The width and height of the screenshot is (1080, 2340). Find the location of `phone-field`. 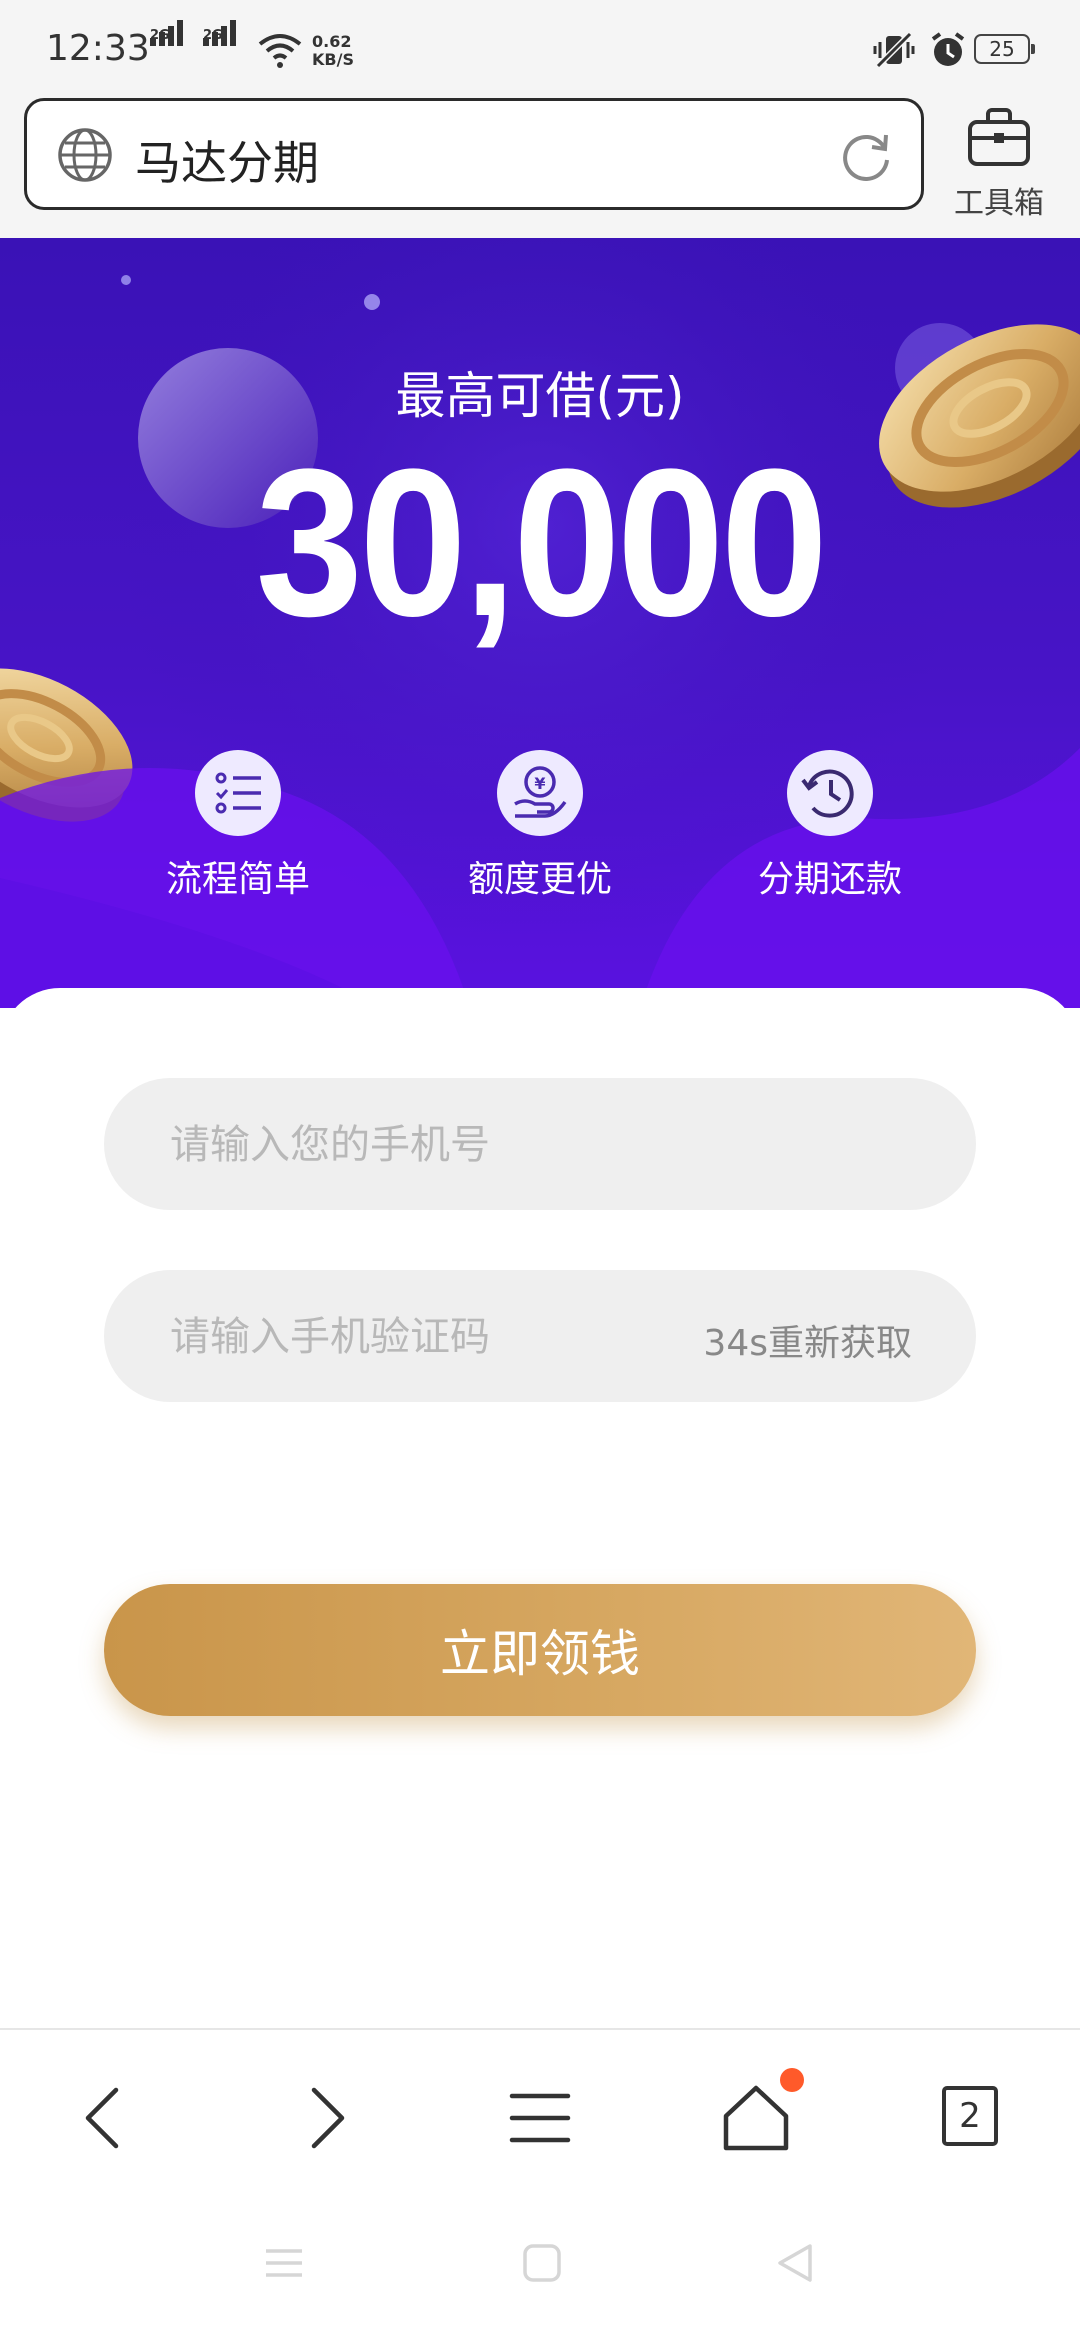

phone-field is located at coordinates (540, 1145).